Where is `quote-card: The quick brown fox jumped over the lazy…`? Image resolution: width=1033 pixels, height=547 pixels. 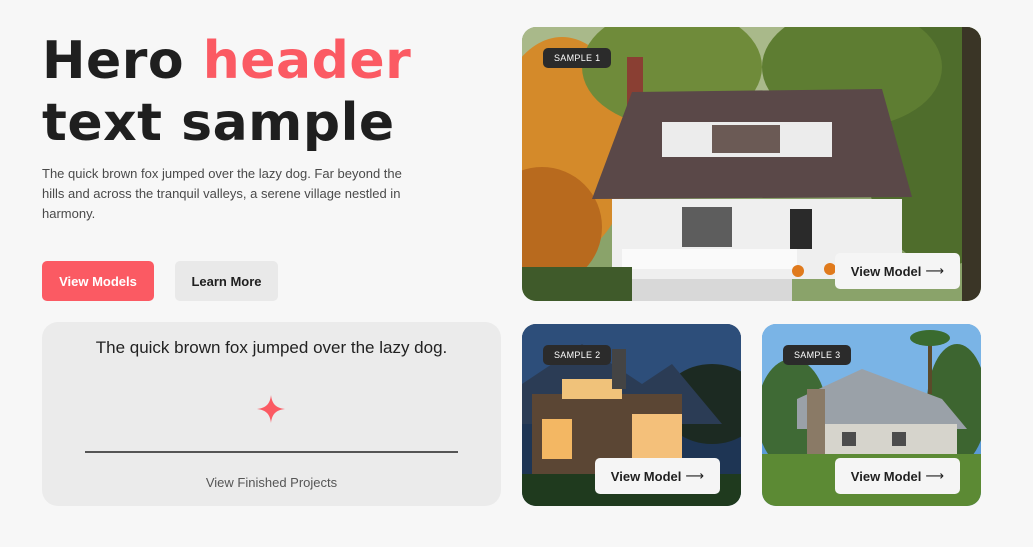 quote-card: The quick brown fox jumped over the lazy… is located at coordinates (271, 414).